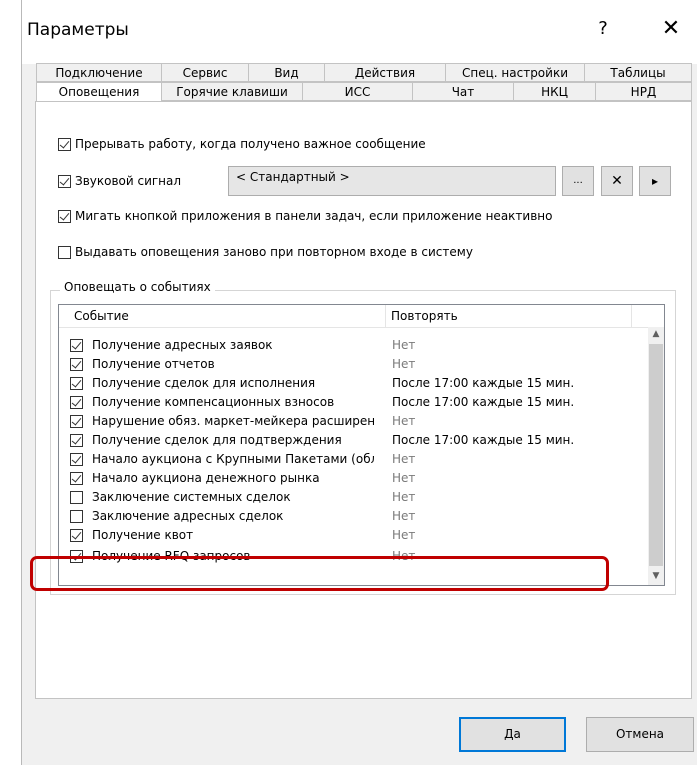 This screenshot has height=765, width=697. I want to click on event-name-2: Получение сделок для исполнения, so click(204, 383).